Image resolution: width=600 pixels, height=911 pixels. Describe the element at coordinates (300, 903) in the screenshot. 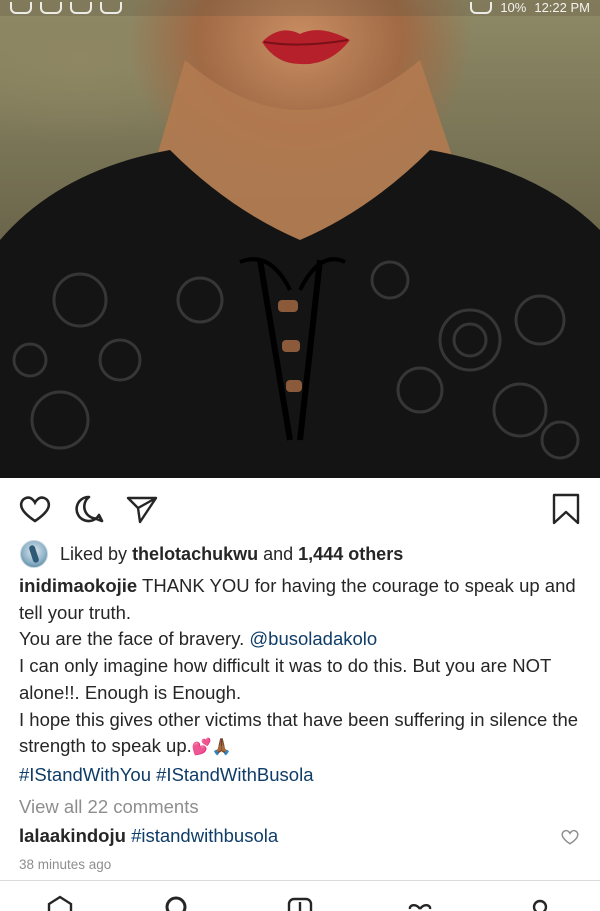

I see `add-post-icon` at that location.